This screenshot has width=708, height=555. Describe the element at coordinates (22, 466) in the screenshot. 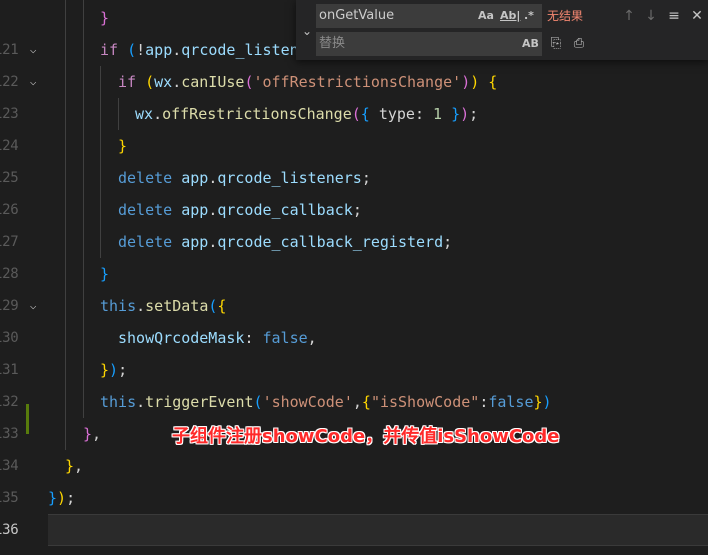

I see `line-number: 134` at that location.